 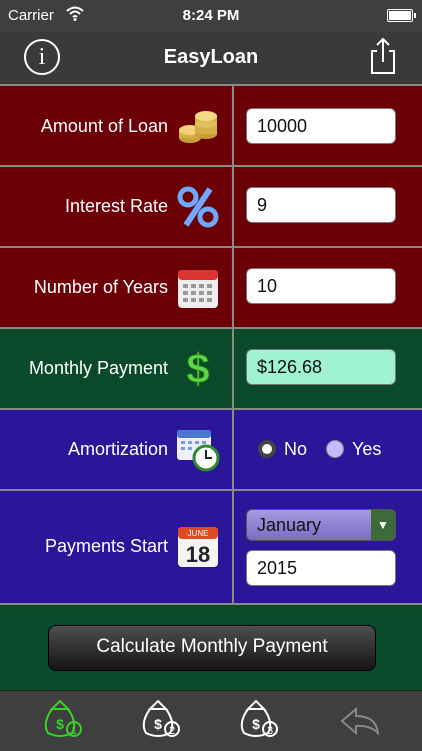 What do you see at coordinates (198, 289) in the screenshot?
I see `calendar-grid-icon` at bounding box center [198, 289].